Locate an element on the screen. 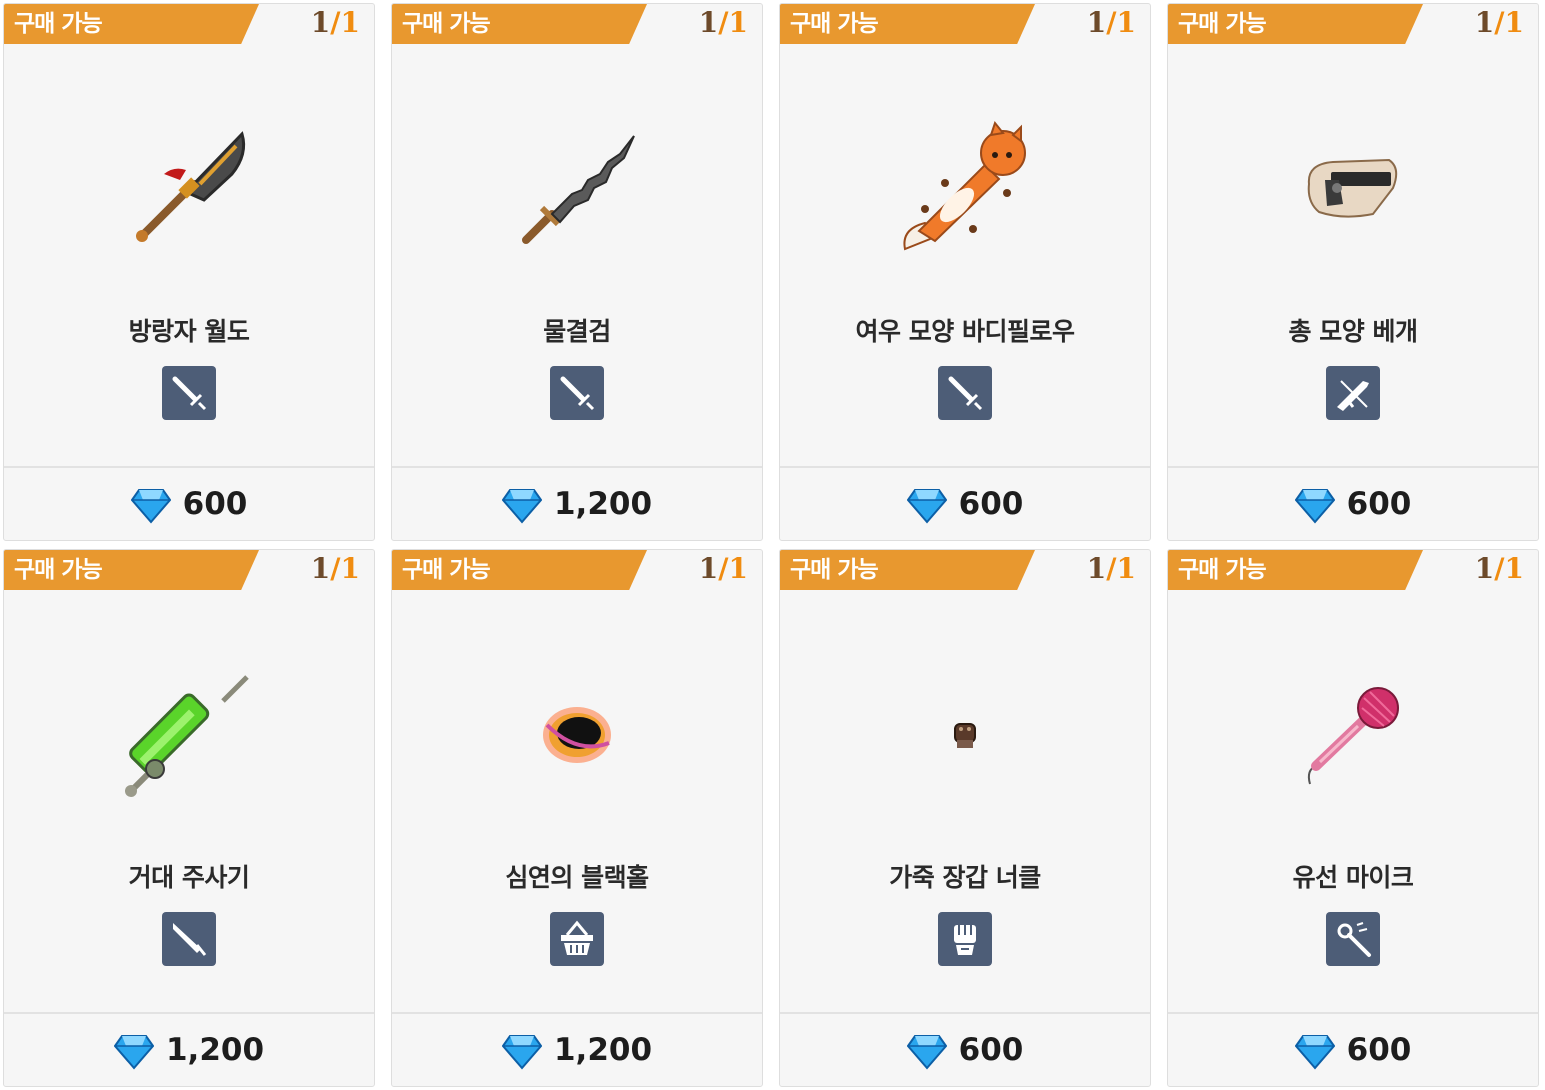 The height and width of the screenshot is (1090, 1545). glove-knuckle-icon is located at coordinates (965, 735).